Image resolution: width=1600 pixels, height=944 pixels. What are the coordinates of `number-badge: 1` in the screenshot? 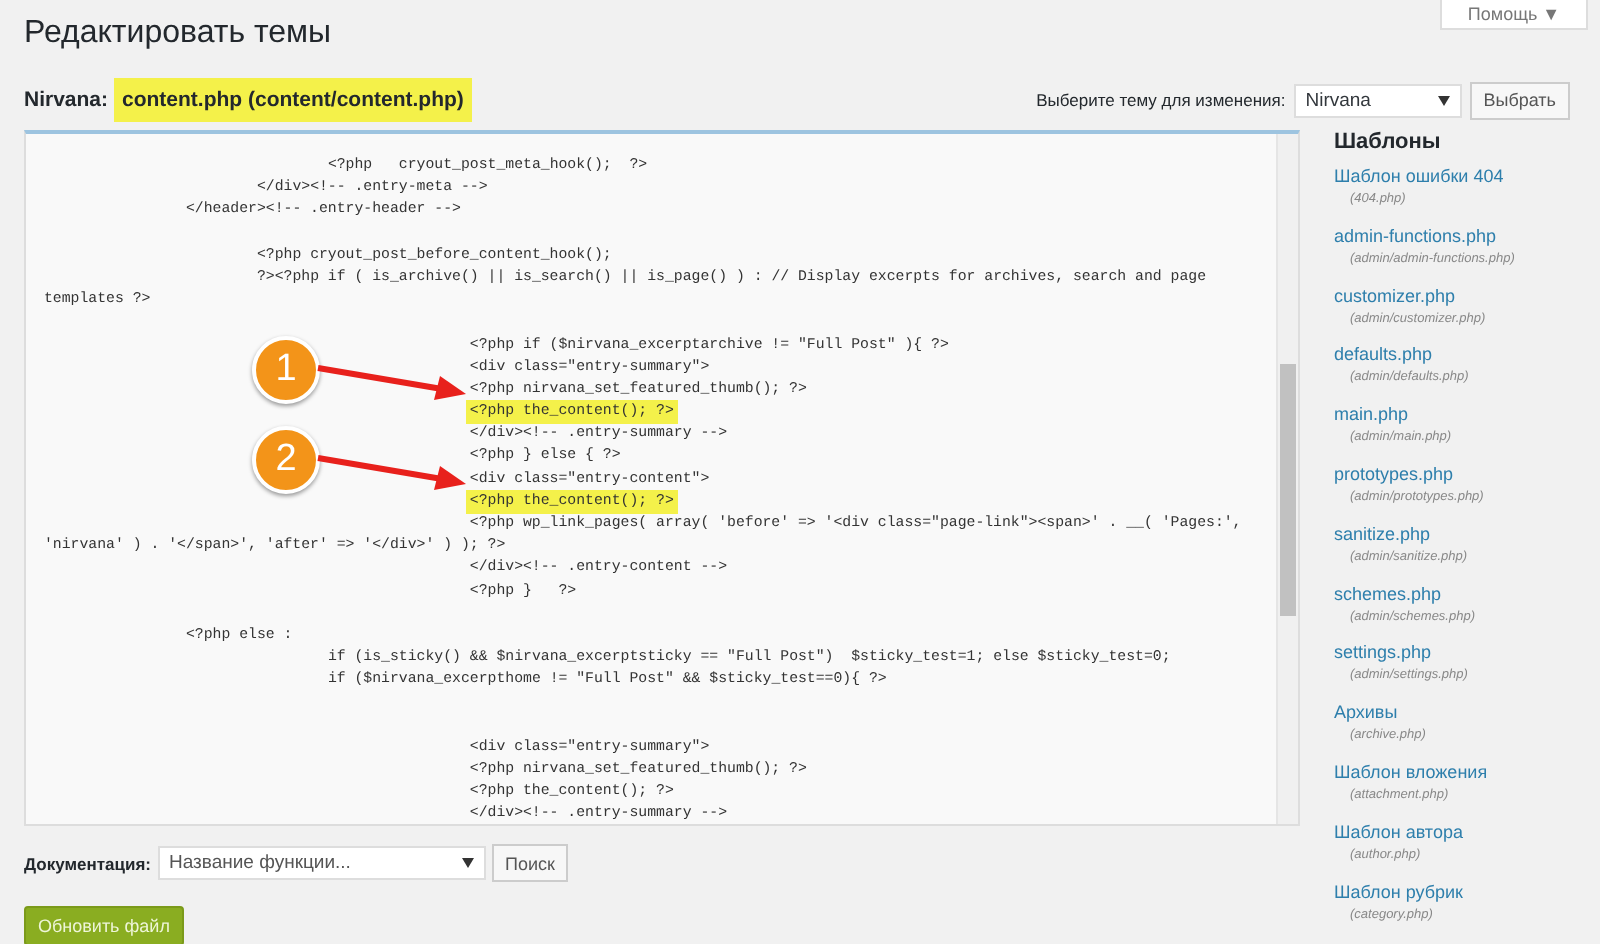 It's located at (286, 370).